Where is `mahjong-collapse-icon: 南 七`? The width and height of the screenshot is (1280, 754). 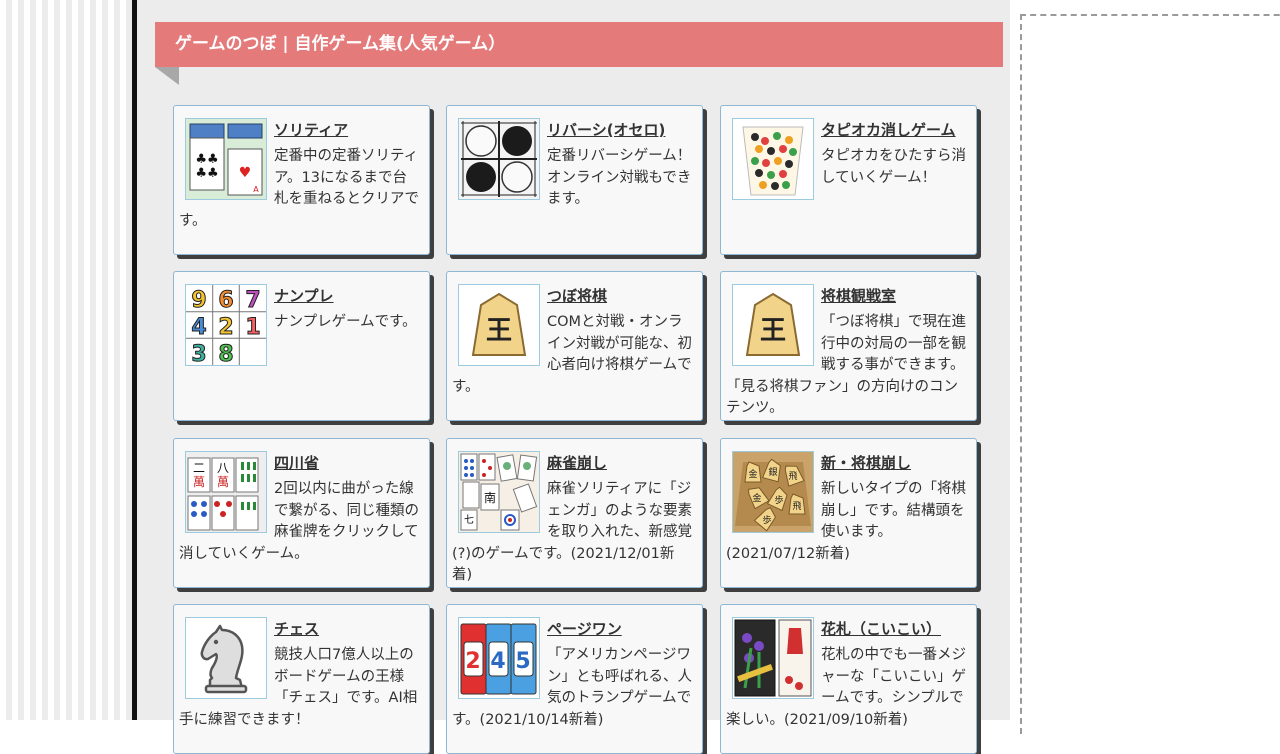
mahjong-collapse-icon: 南 七 is located at coordinates (499, 492).